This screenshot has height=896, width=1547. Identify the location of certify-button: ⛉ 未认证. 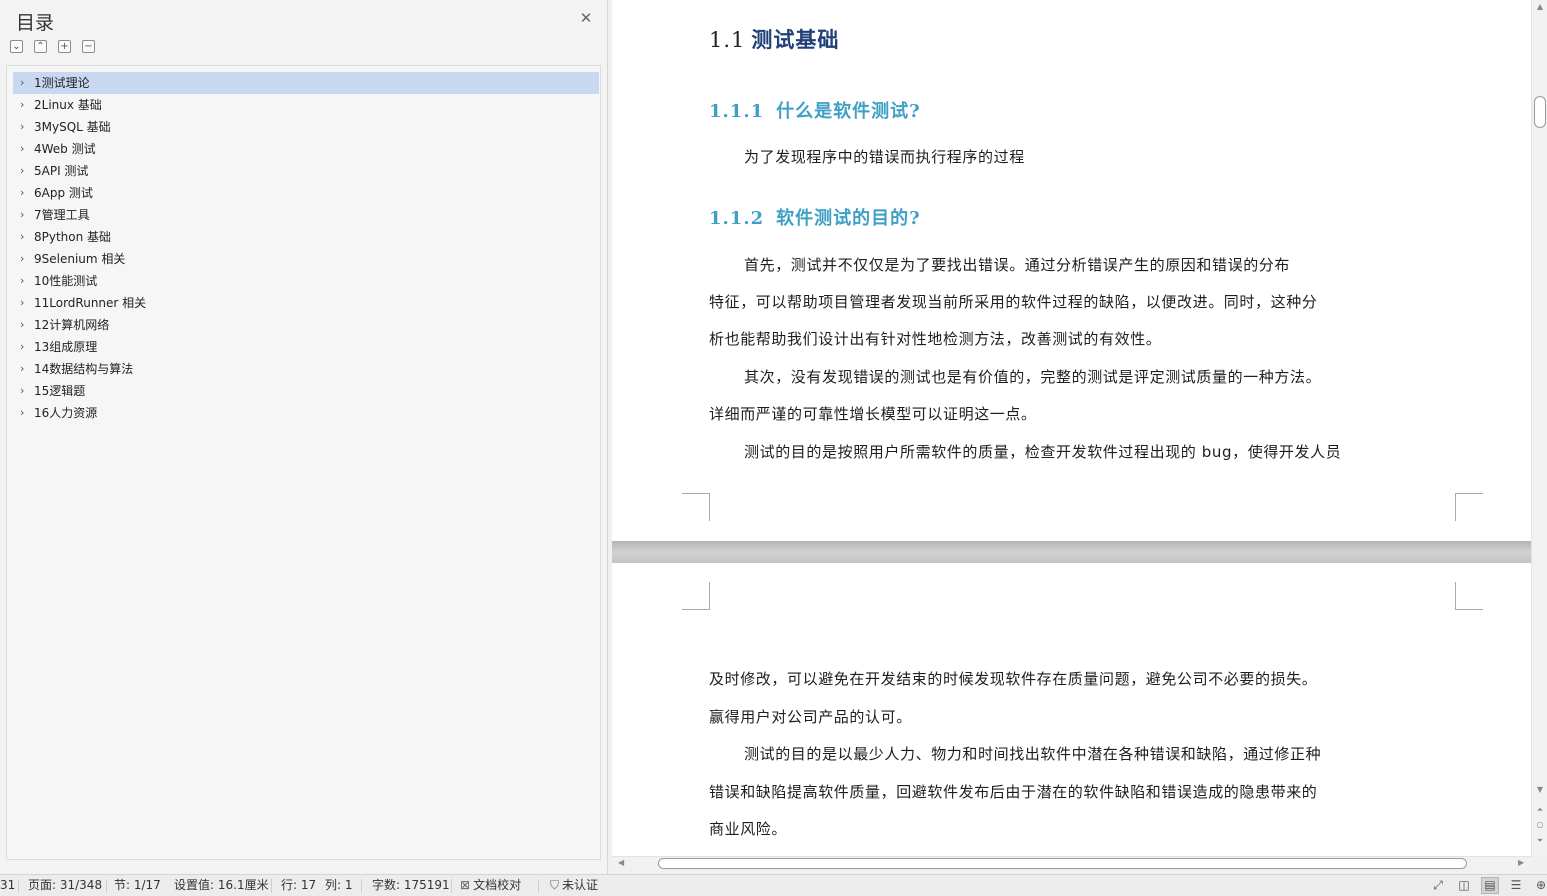
(574, 885).